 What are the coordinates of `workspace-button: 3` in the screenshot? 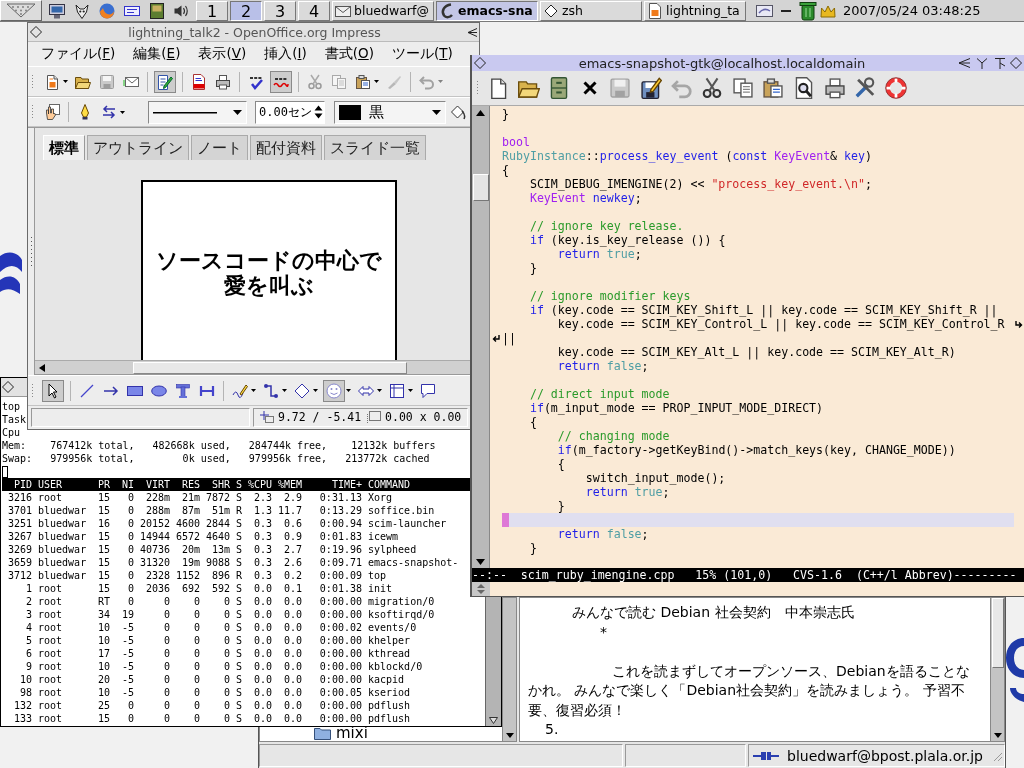 It's located at (280, 10).